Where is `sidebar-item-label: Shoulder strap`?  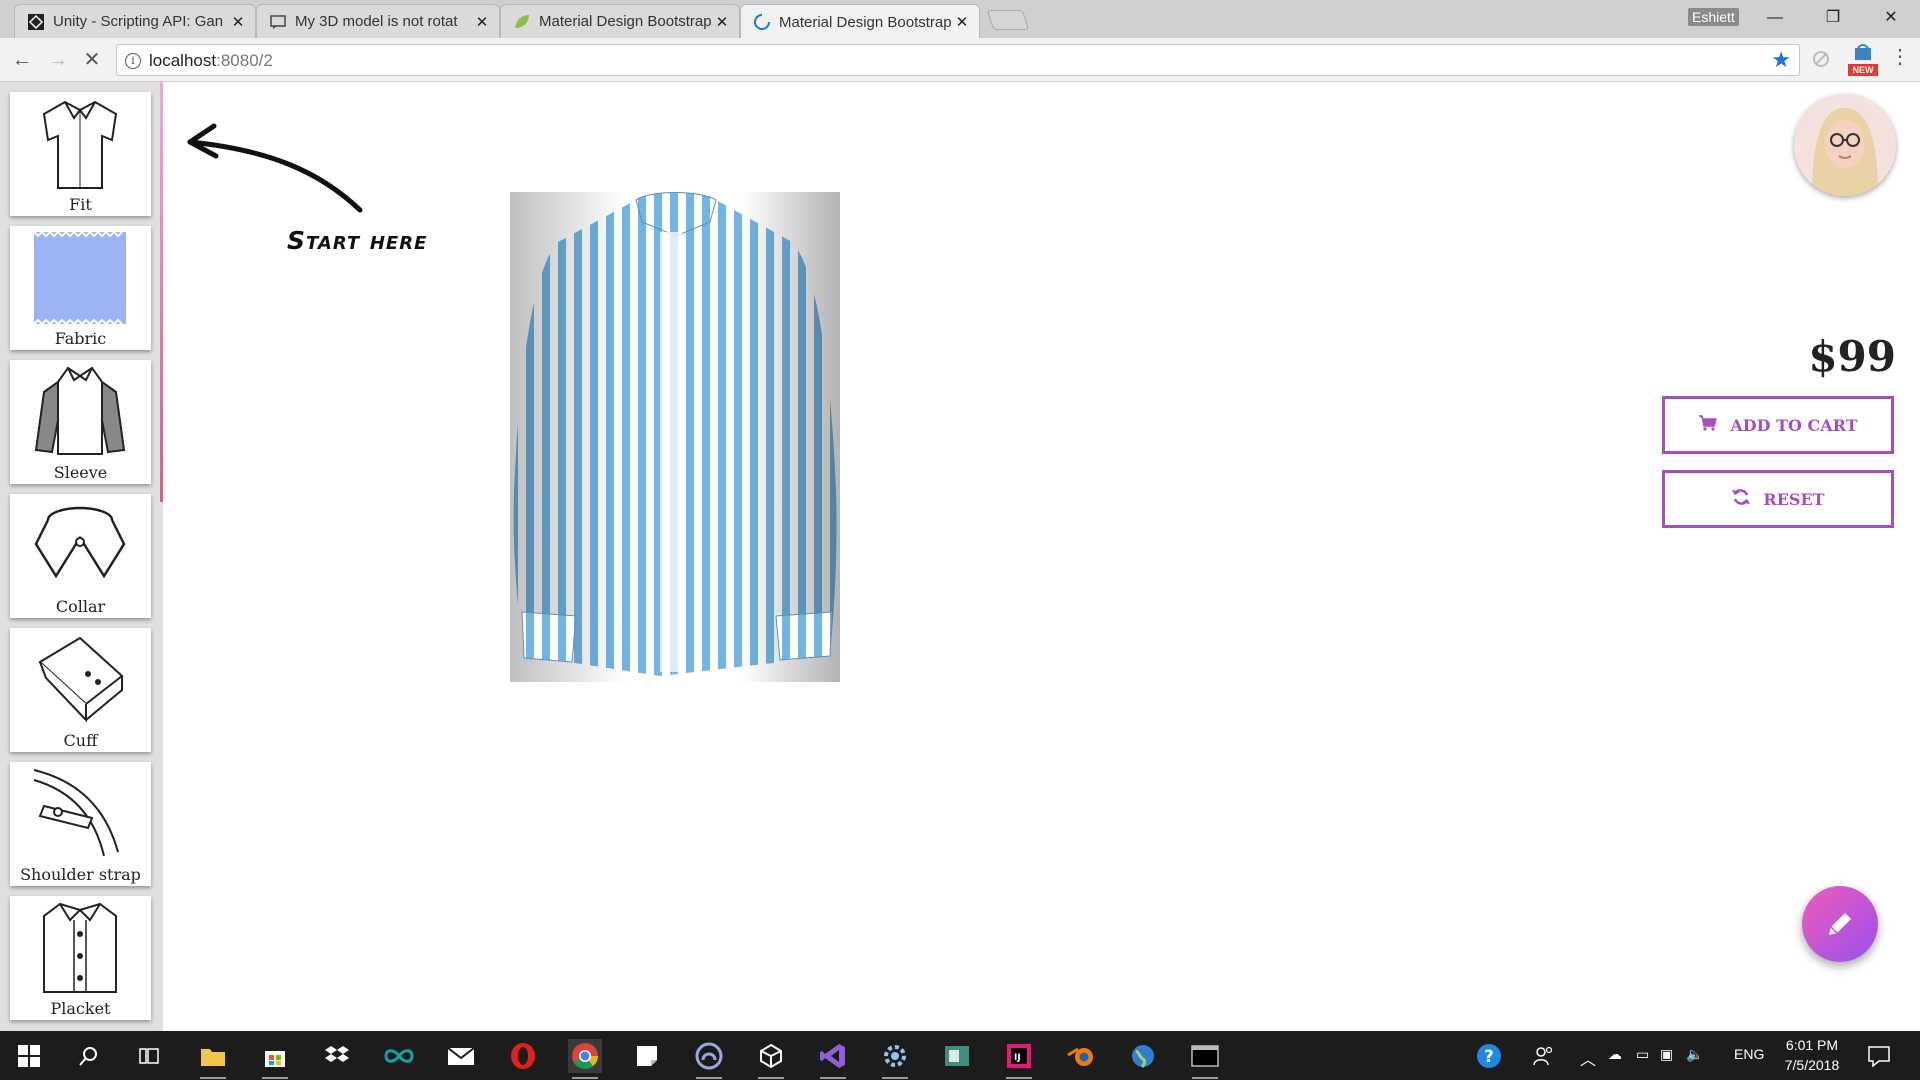 sidebar-item-label: Shoulder strap is located at coordinates (80, 874).